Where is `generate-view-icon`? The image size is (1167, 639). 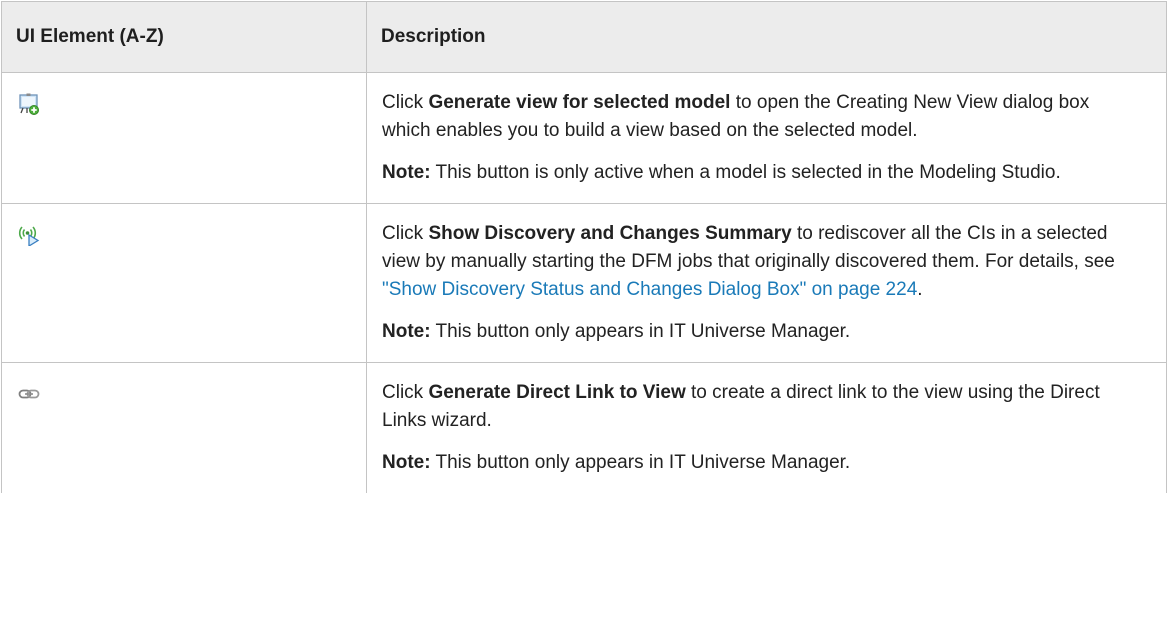
generate-view-icon is located at coordinates (29, 104).